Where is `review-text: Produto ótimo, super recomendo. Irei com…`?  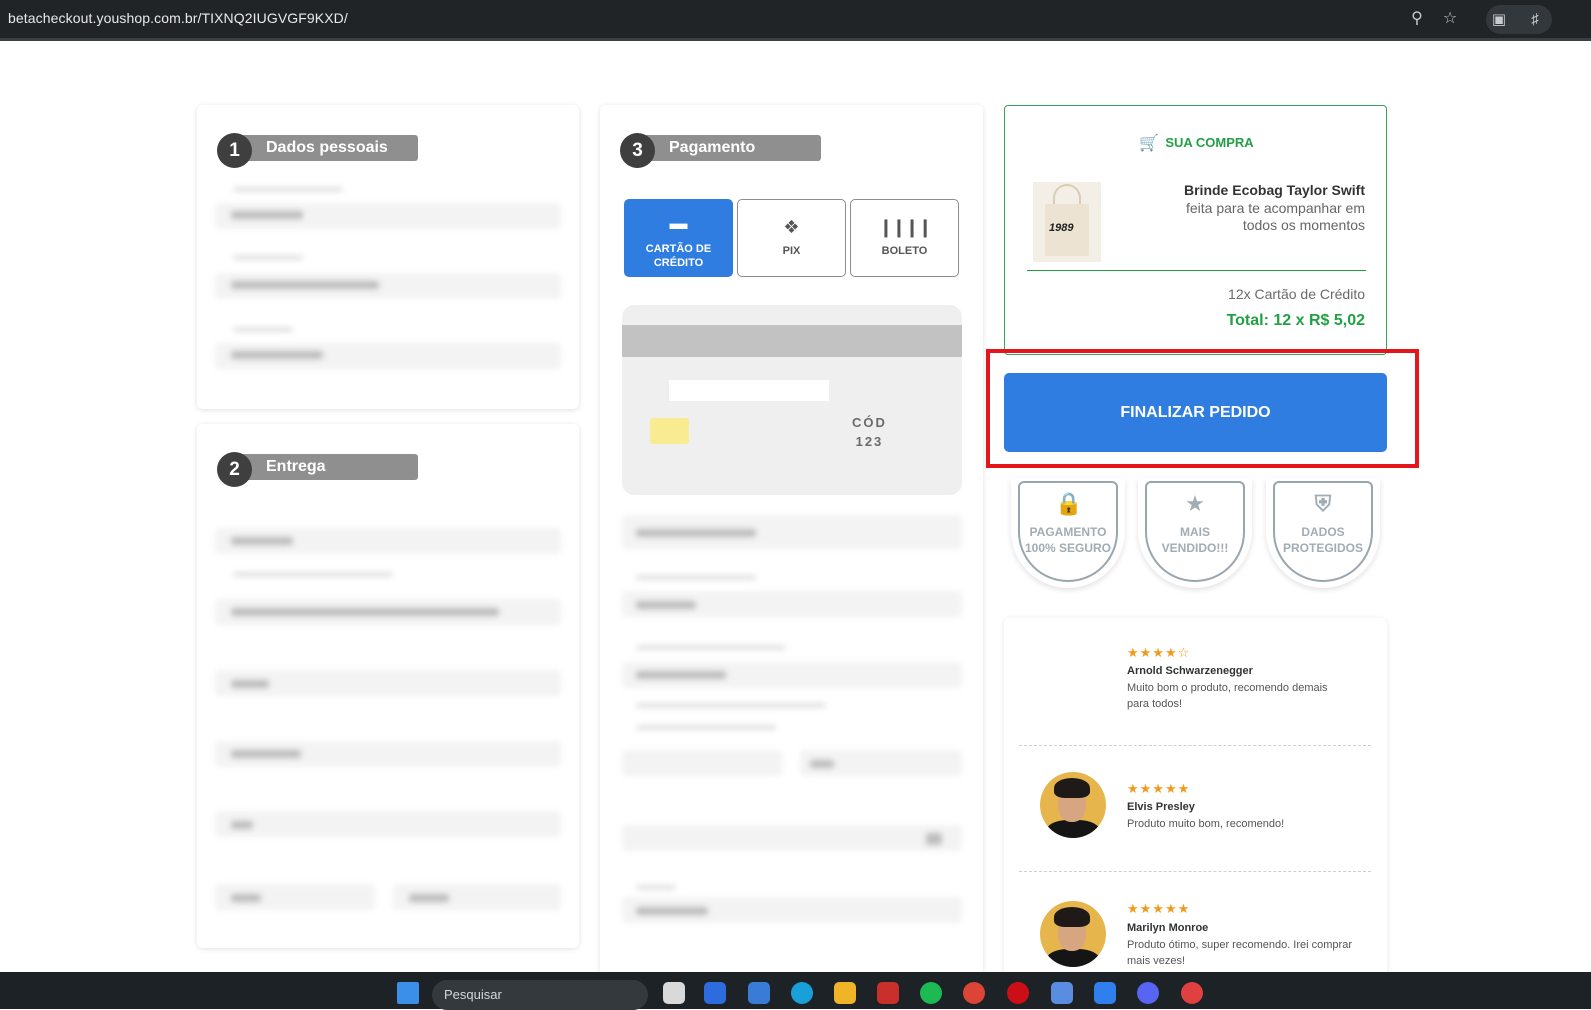
review-text: Produto ótimo, super recomendo. Irei com… is located at coordinates (1239, 953).